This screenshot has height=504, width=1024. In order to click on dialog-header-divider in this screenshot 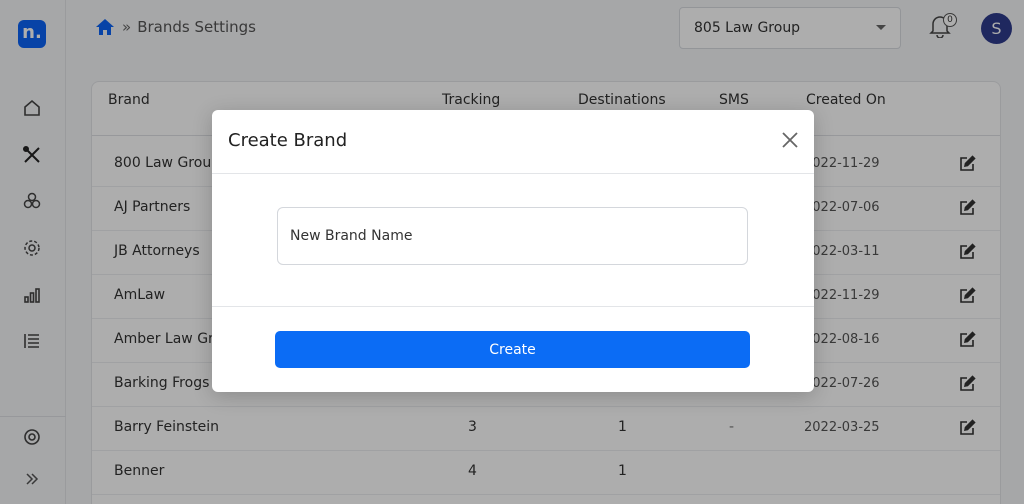, I will do `click(513, 173)`.